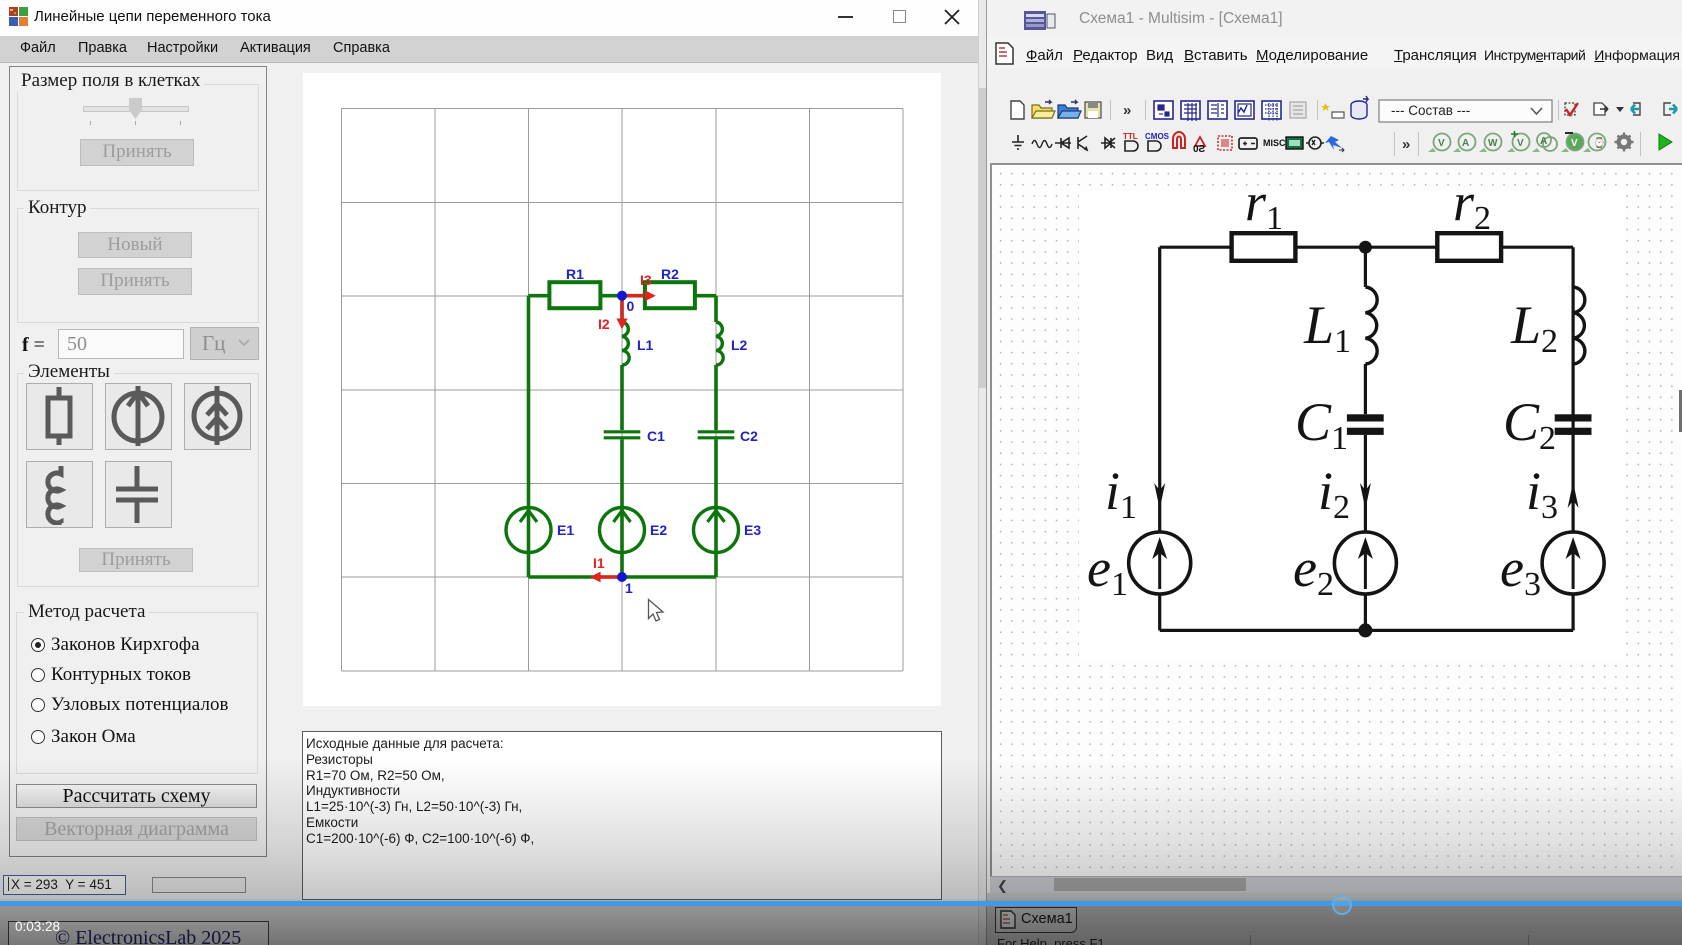 The height and width of the screenshot is (945, 1682). I want to click on svg-text: r2, so click(1472, 214).